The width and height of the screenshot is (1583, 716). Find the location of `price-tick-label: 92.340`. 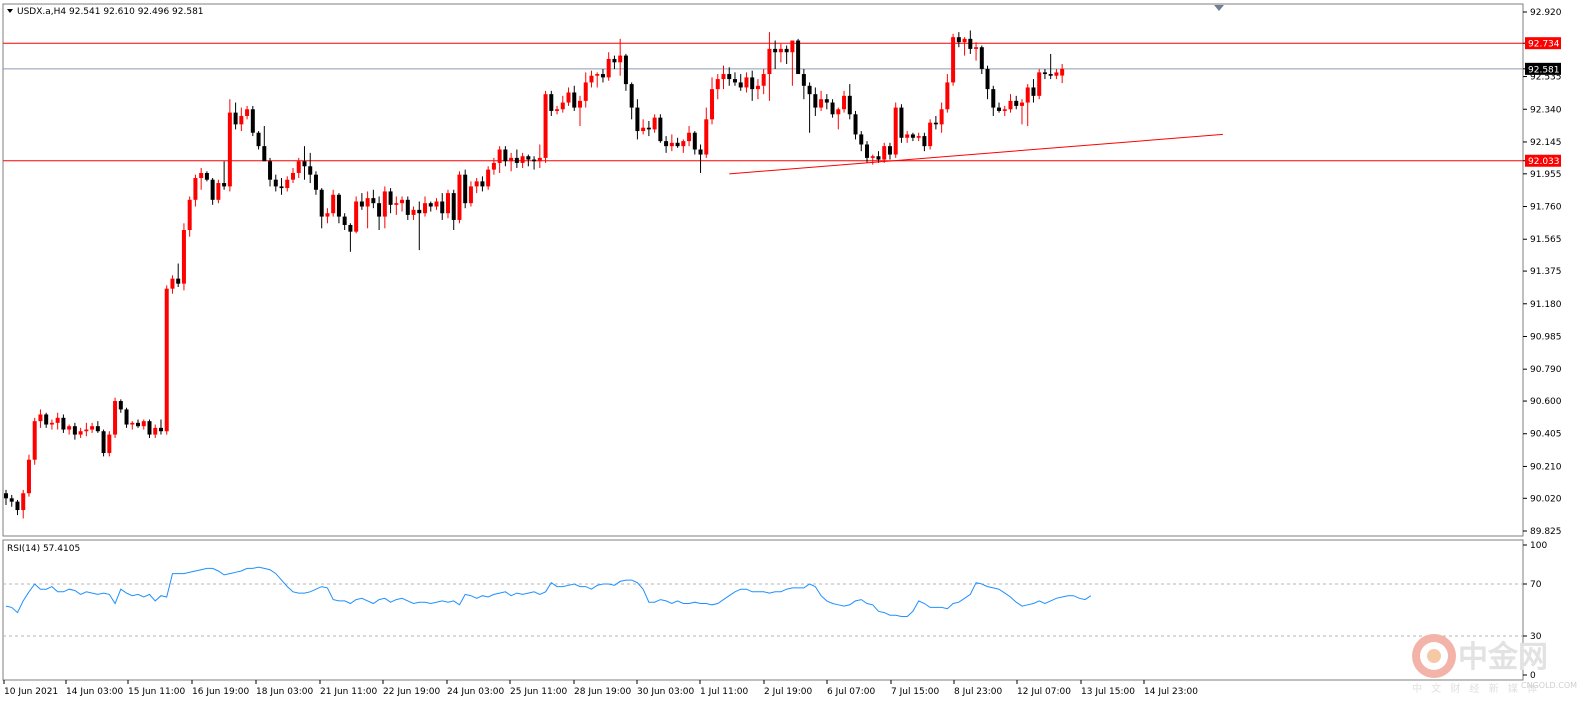

price-tick-label: 92.340 is located at coordinates (1546, 110).